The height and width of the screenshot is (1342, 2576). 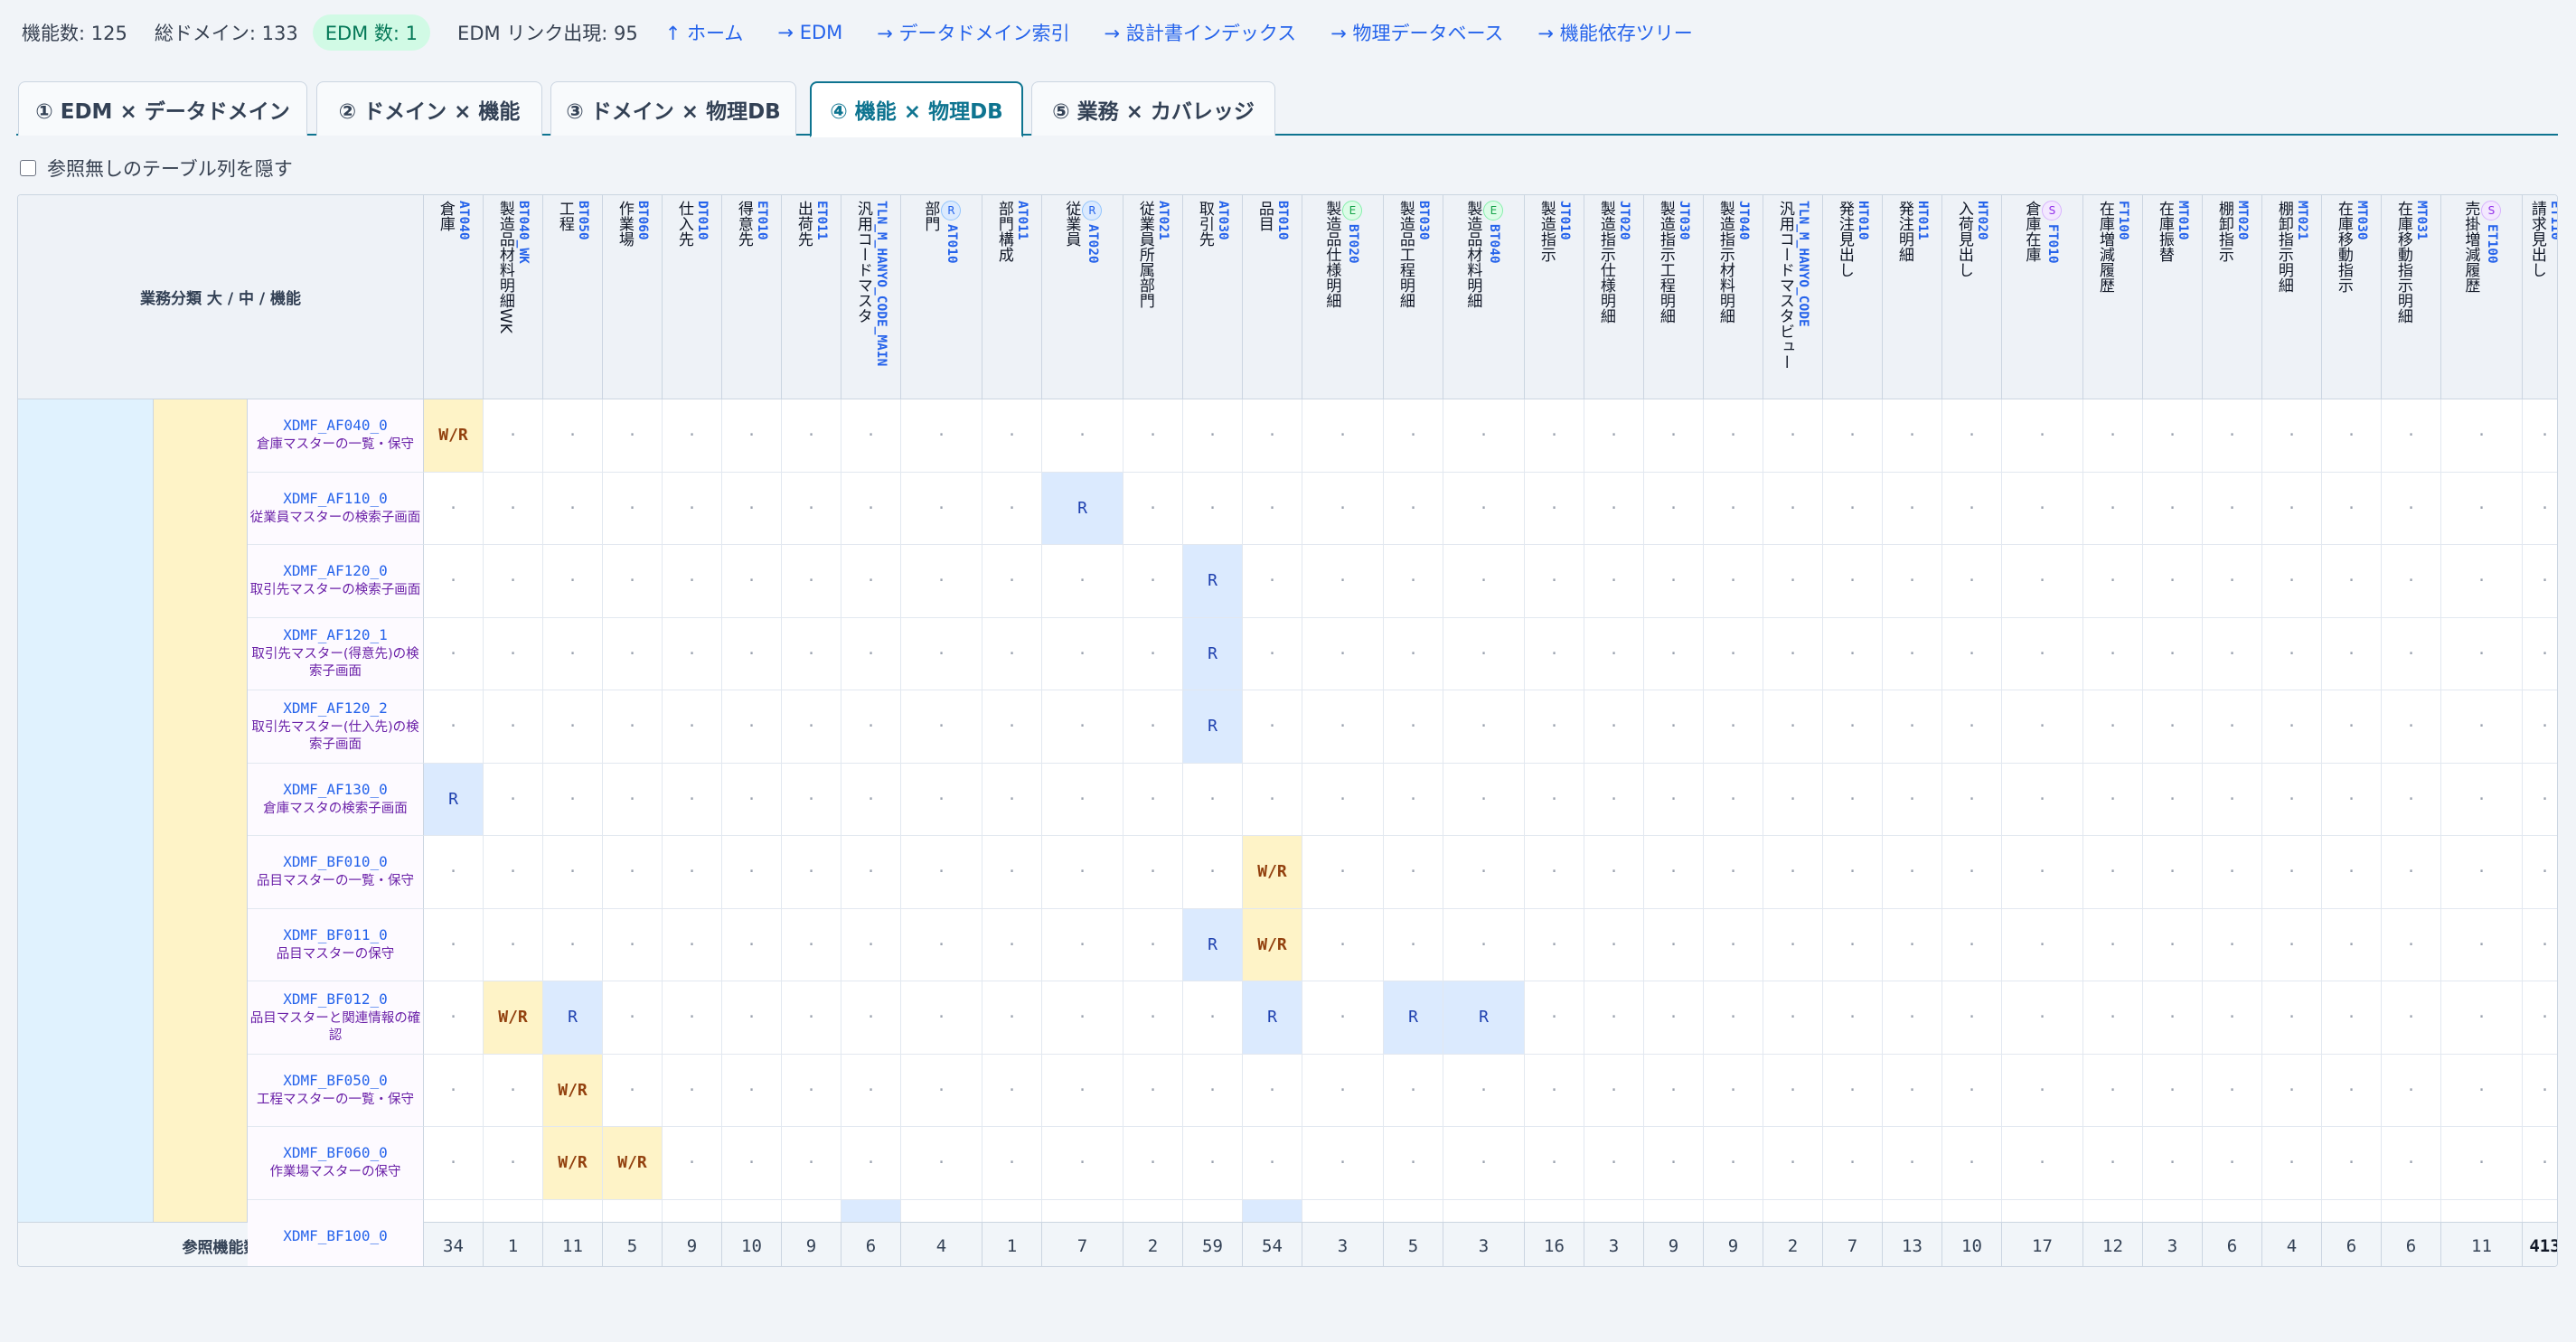 What do you see at coordinates (1413, 297) in the screenshot?
I see `column-header-bt030: BT030 製造品工程明細` at bounding box center [1413, 297].